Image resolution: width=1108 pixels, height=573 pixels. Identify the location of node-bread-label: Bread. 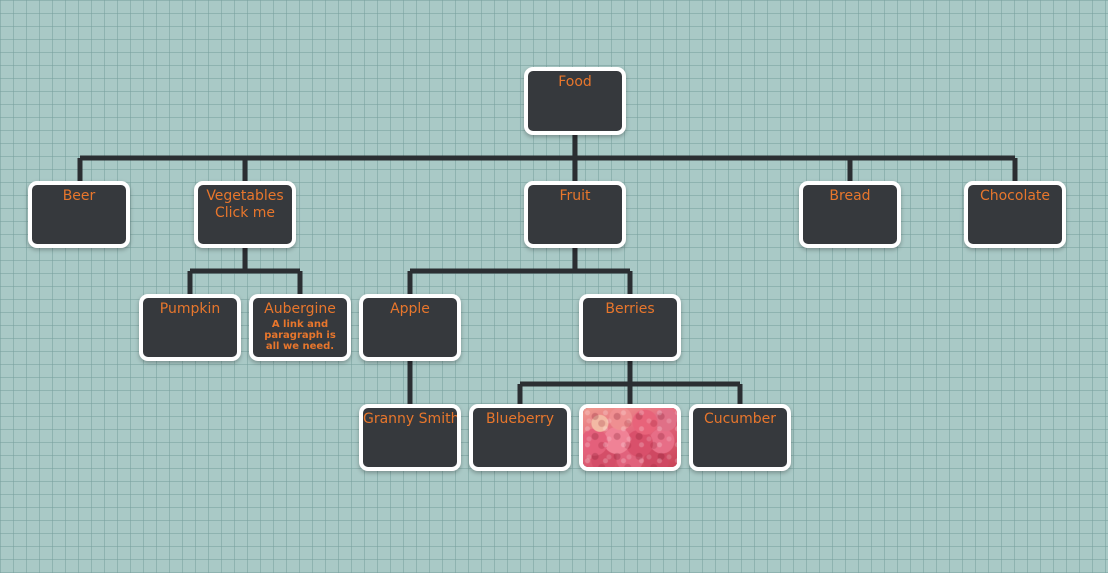
(850, 196).